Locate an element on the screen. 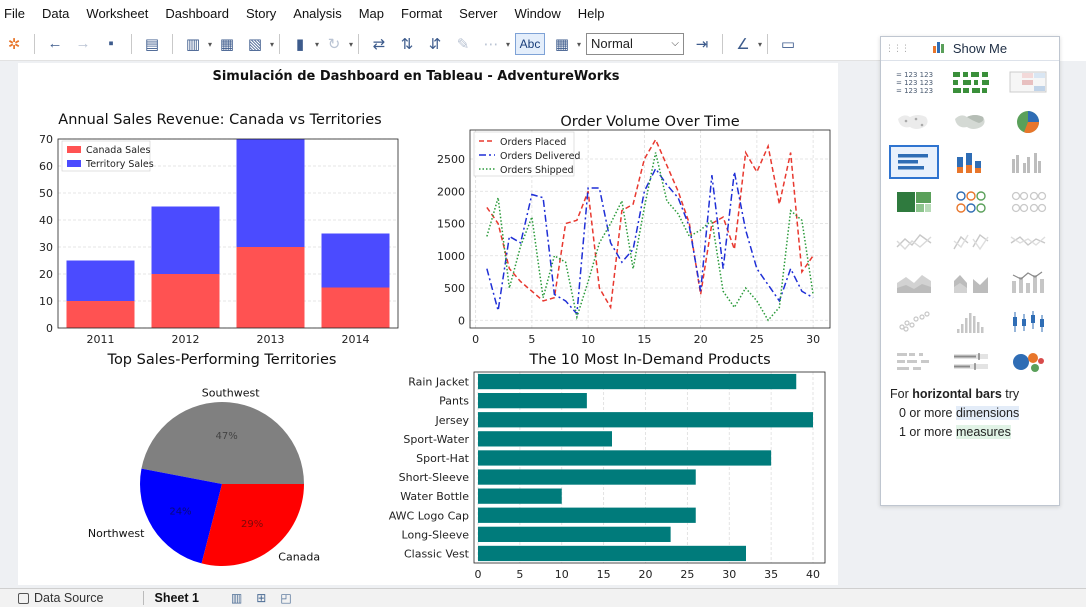  new-story-tab-icon: ◰ is located at coordinates (285, 598).